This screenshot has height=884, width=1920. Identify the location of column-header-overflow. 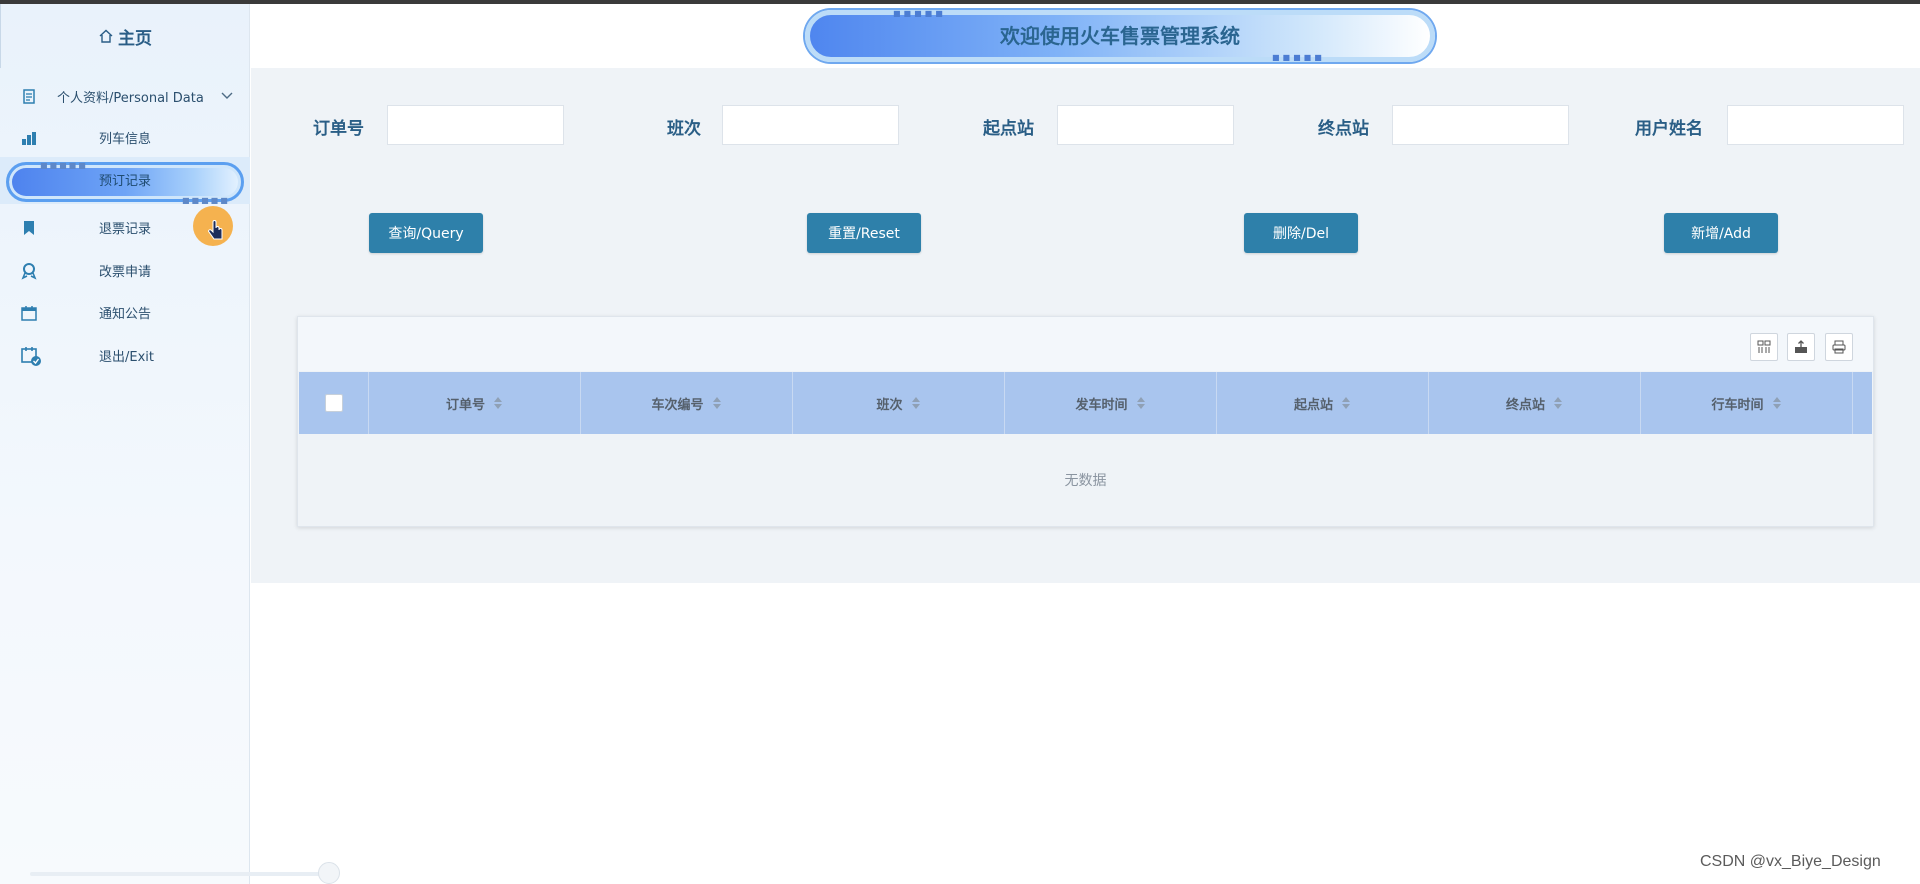
(1862, 403).